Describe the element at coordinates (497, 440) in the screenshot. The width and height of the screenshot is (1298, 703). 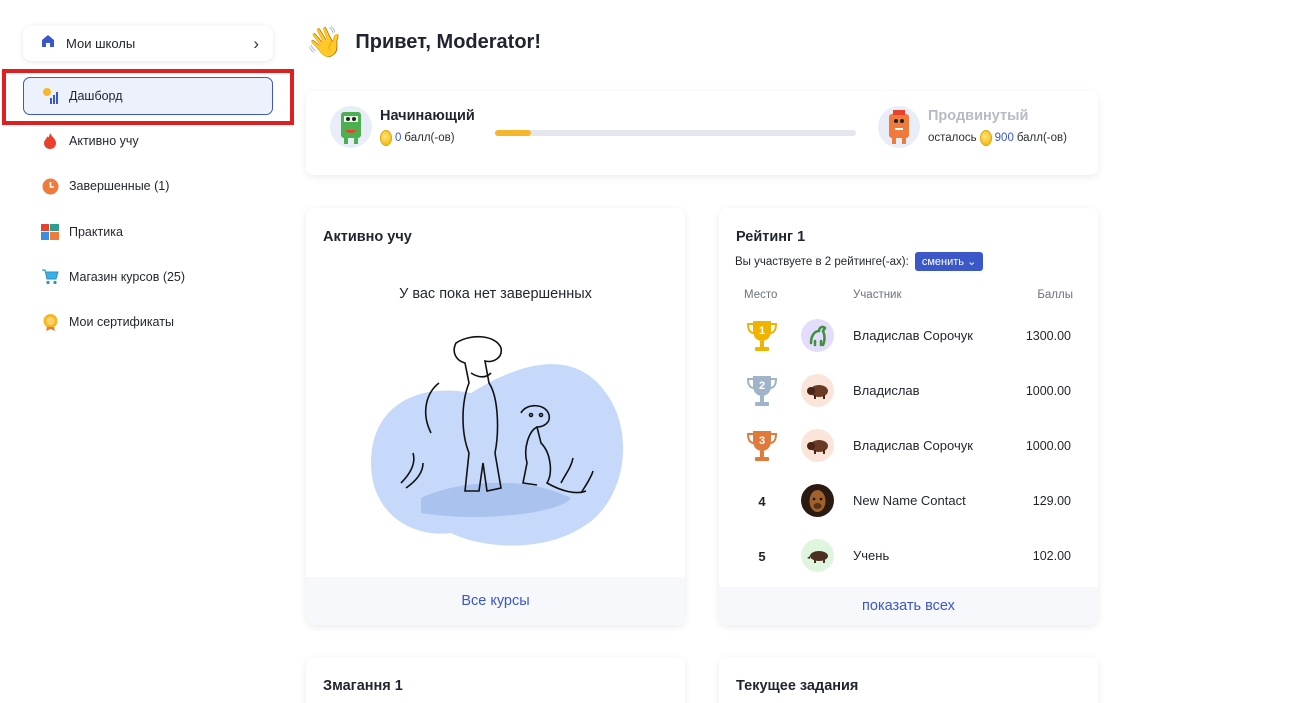
I see `meerkats-illustration` at that location.